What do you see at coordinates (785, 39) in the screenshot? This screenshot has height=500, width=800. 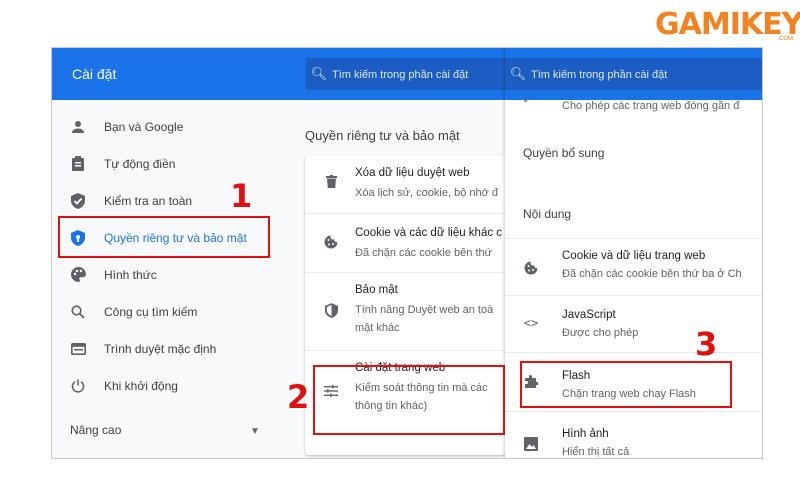 I see `logo-suffix: .COM` at bounding box center [785, 39].